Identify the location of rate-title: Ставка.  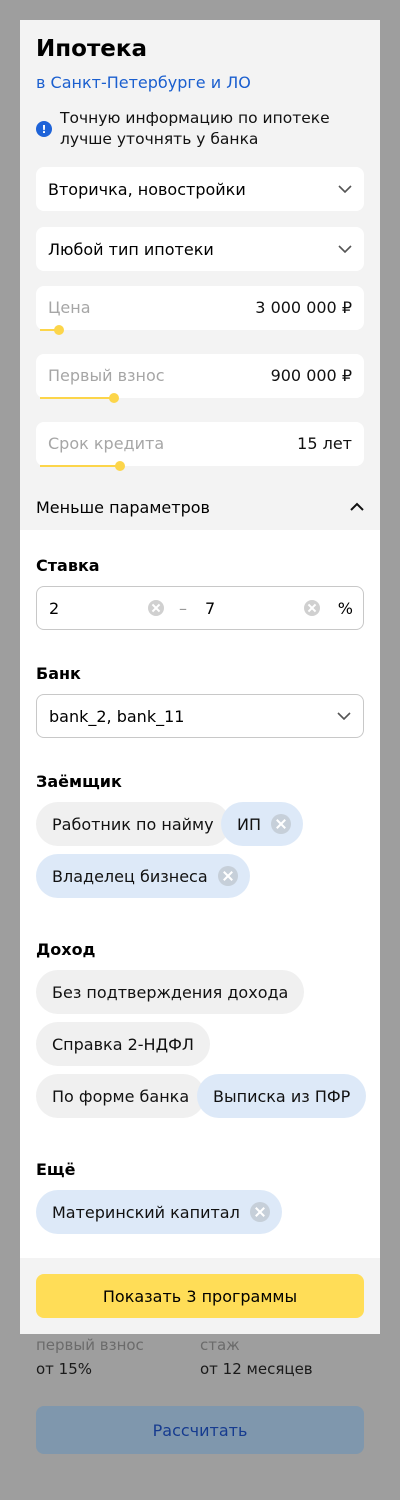
(68, 565).